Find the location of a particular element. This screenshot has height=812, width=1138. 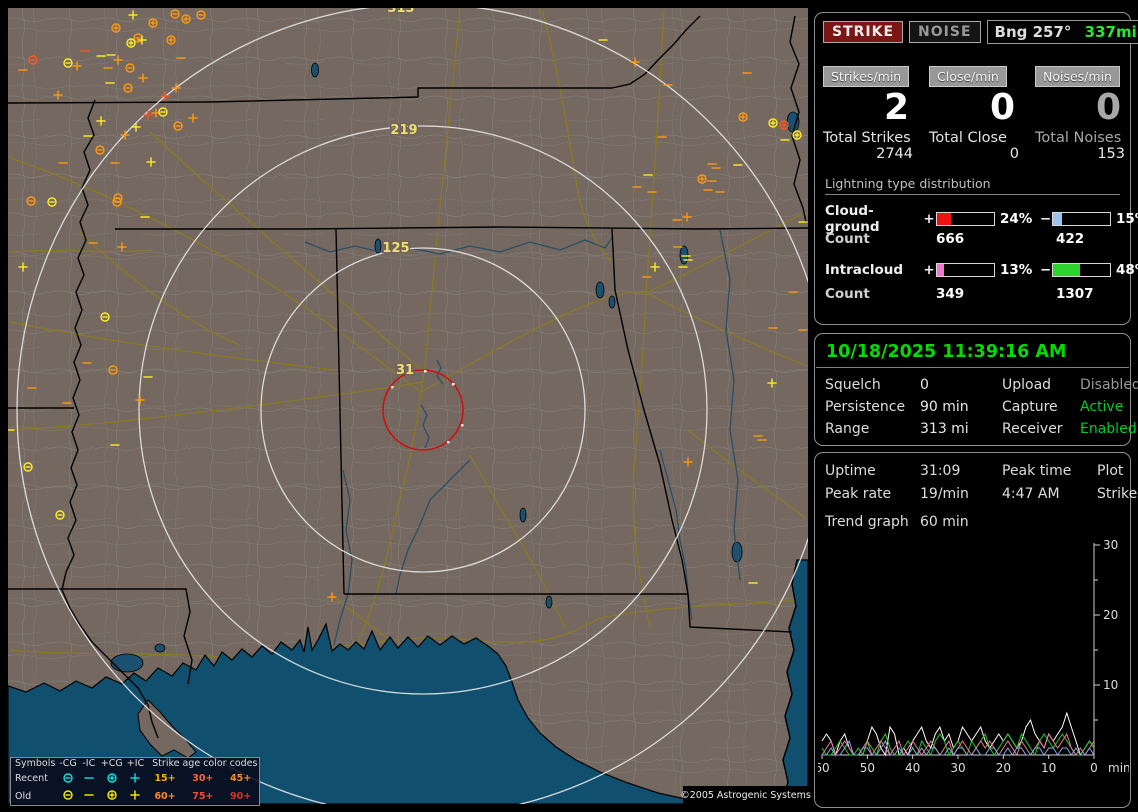

uptime-value: 31:09 is located at coordinates (940, 471).